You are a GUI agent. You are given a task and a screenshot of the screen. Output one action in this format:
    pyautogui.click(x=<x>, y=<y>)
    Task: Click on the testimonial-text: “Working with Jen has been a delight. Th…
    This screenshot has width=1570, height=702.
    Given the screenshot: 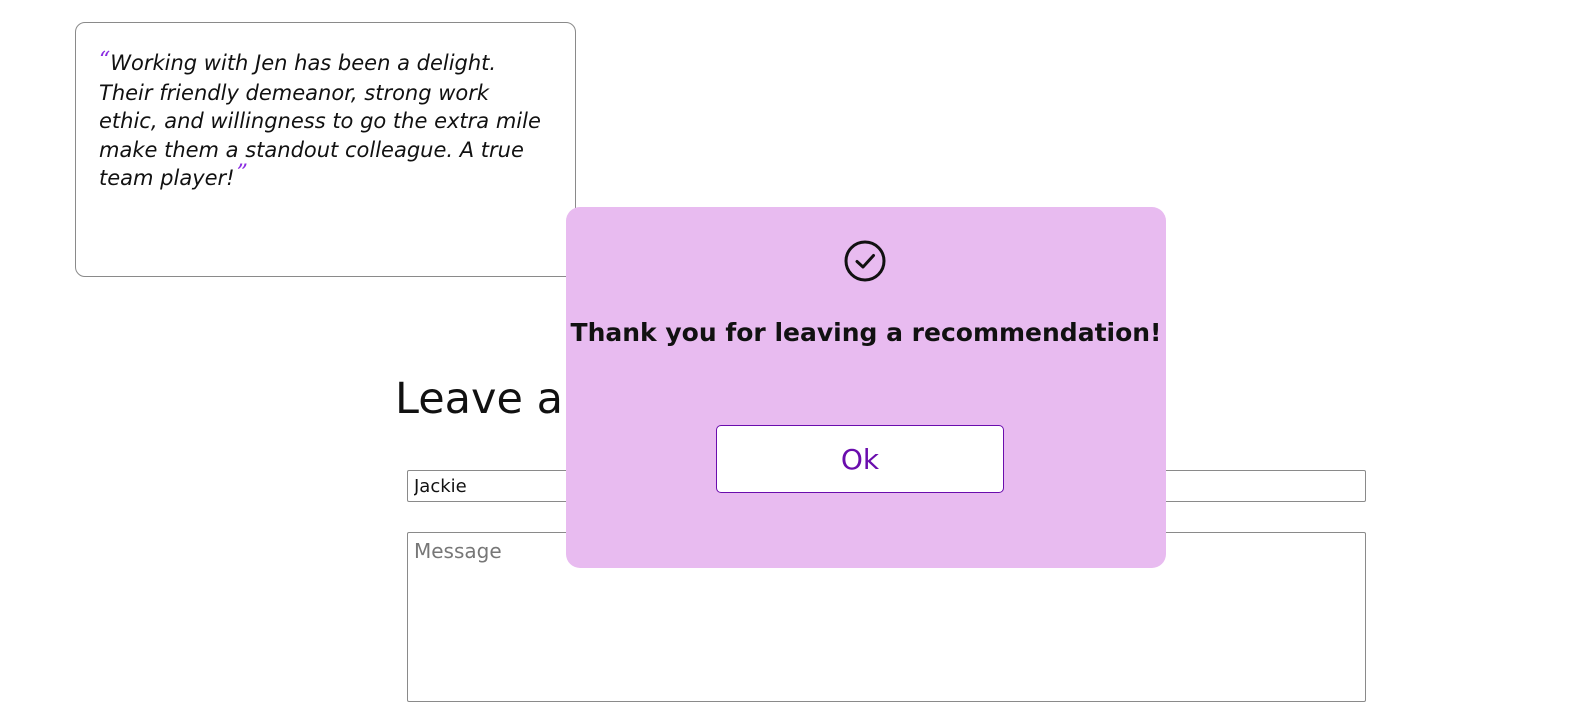 What is the action you would take?
    pyautogui.click(x=324, y=121)
    